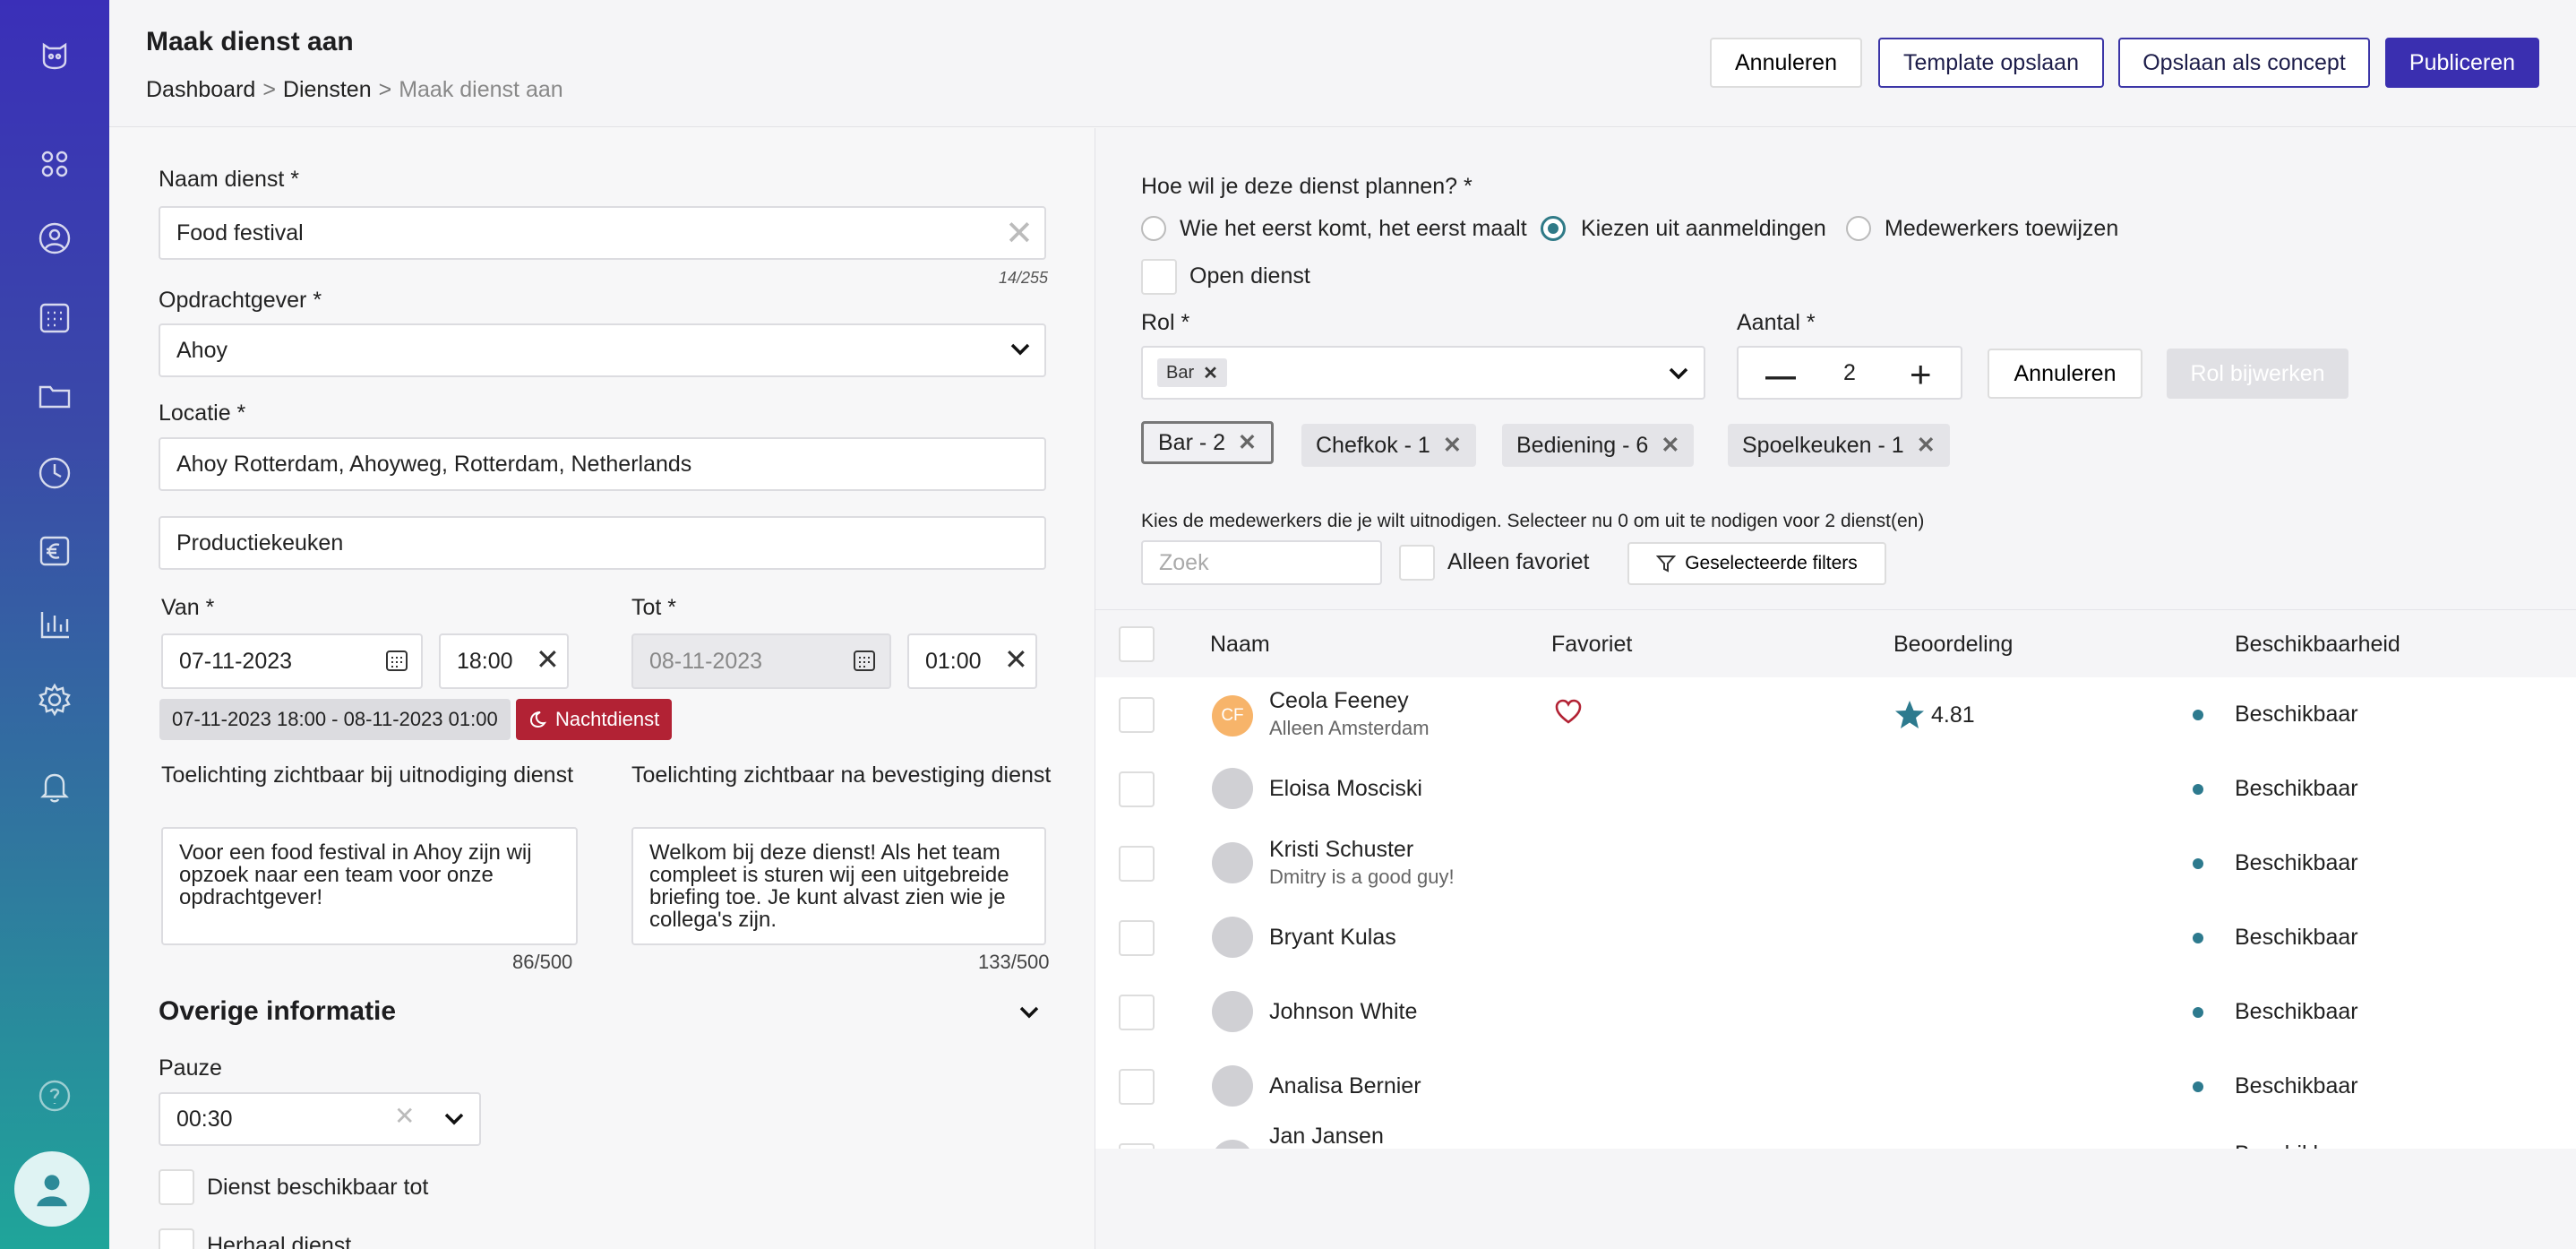  What do you see at coordinates (1780, 376) in the screenshot?
I see `minus-icon: —` at bounding box center [1780, 376].